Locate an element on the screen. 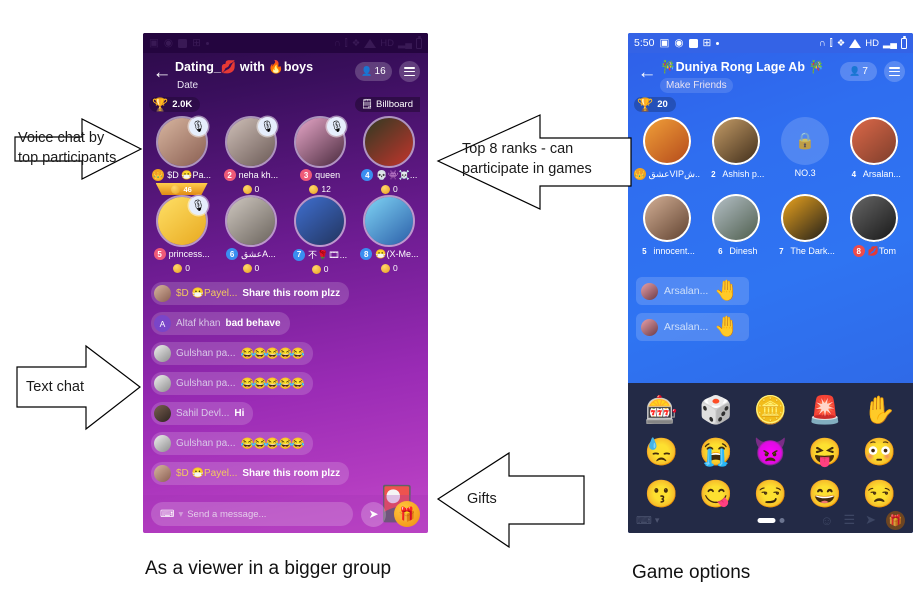 The height and width of the screenshot is (594, 918). seat-slot: 8 😷(X-Me... 0 is located at coordinates (389, 235).